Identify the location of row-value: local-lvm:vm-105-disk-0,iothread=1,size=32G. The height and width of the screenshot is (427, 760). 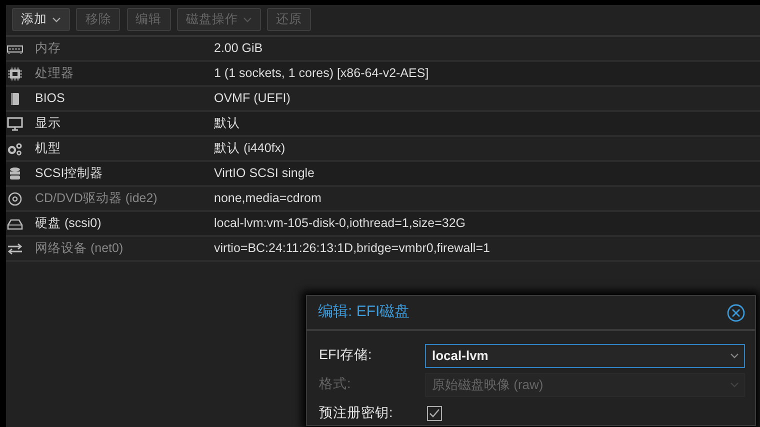
(340, 223).